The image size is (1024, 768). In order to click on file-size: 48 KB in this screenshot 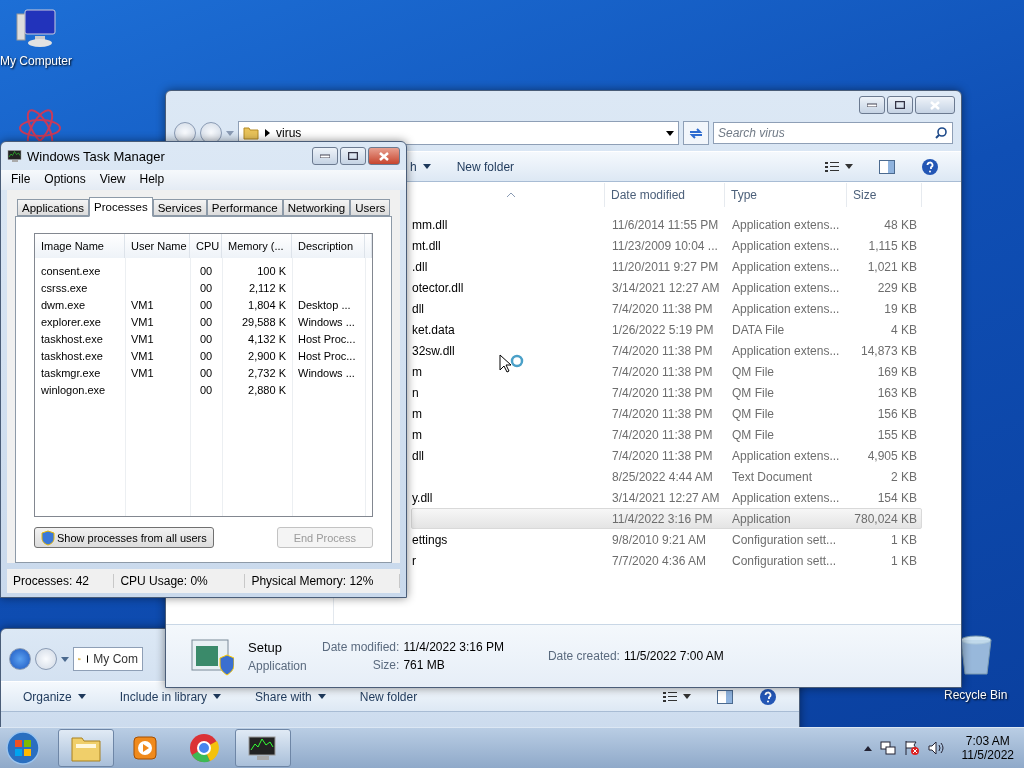, I will do `click(900, 224)`.